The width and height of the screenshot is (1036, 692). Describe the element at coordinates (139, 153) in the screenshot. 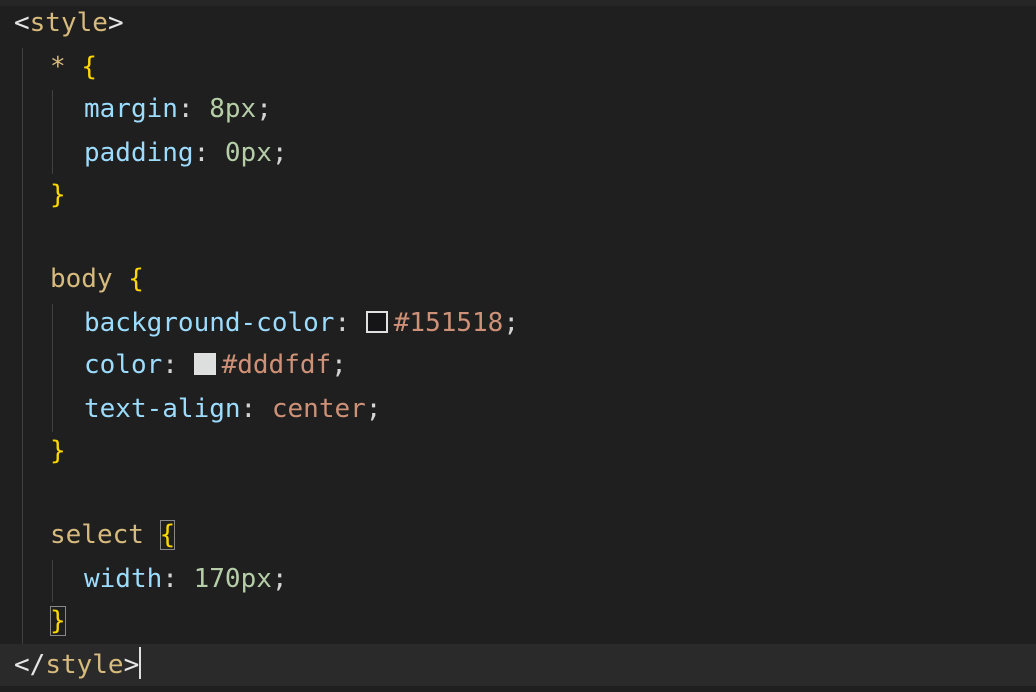

I see `css-property: padding` at that location.